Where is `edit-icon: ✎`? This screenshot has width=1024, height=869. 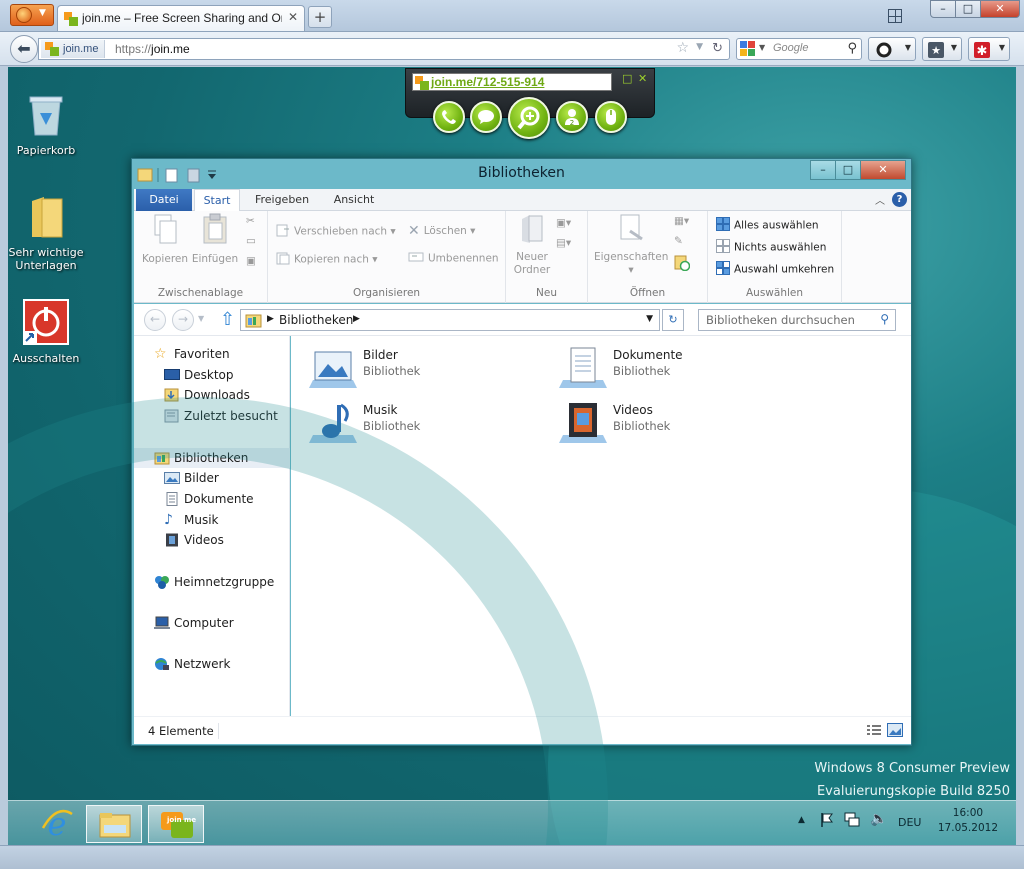 edit-icon: ✎ is located at coordinates (678, 241).